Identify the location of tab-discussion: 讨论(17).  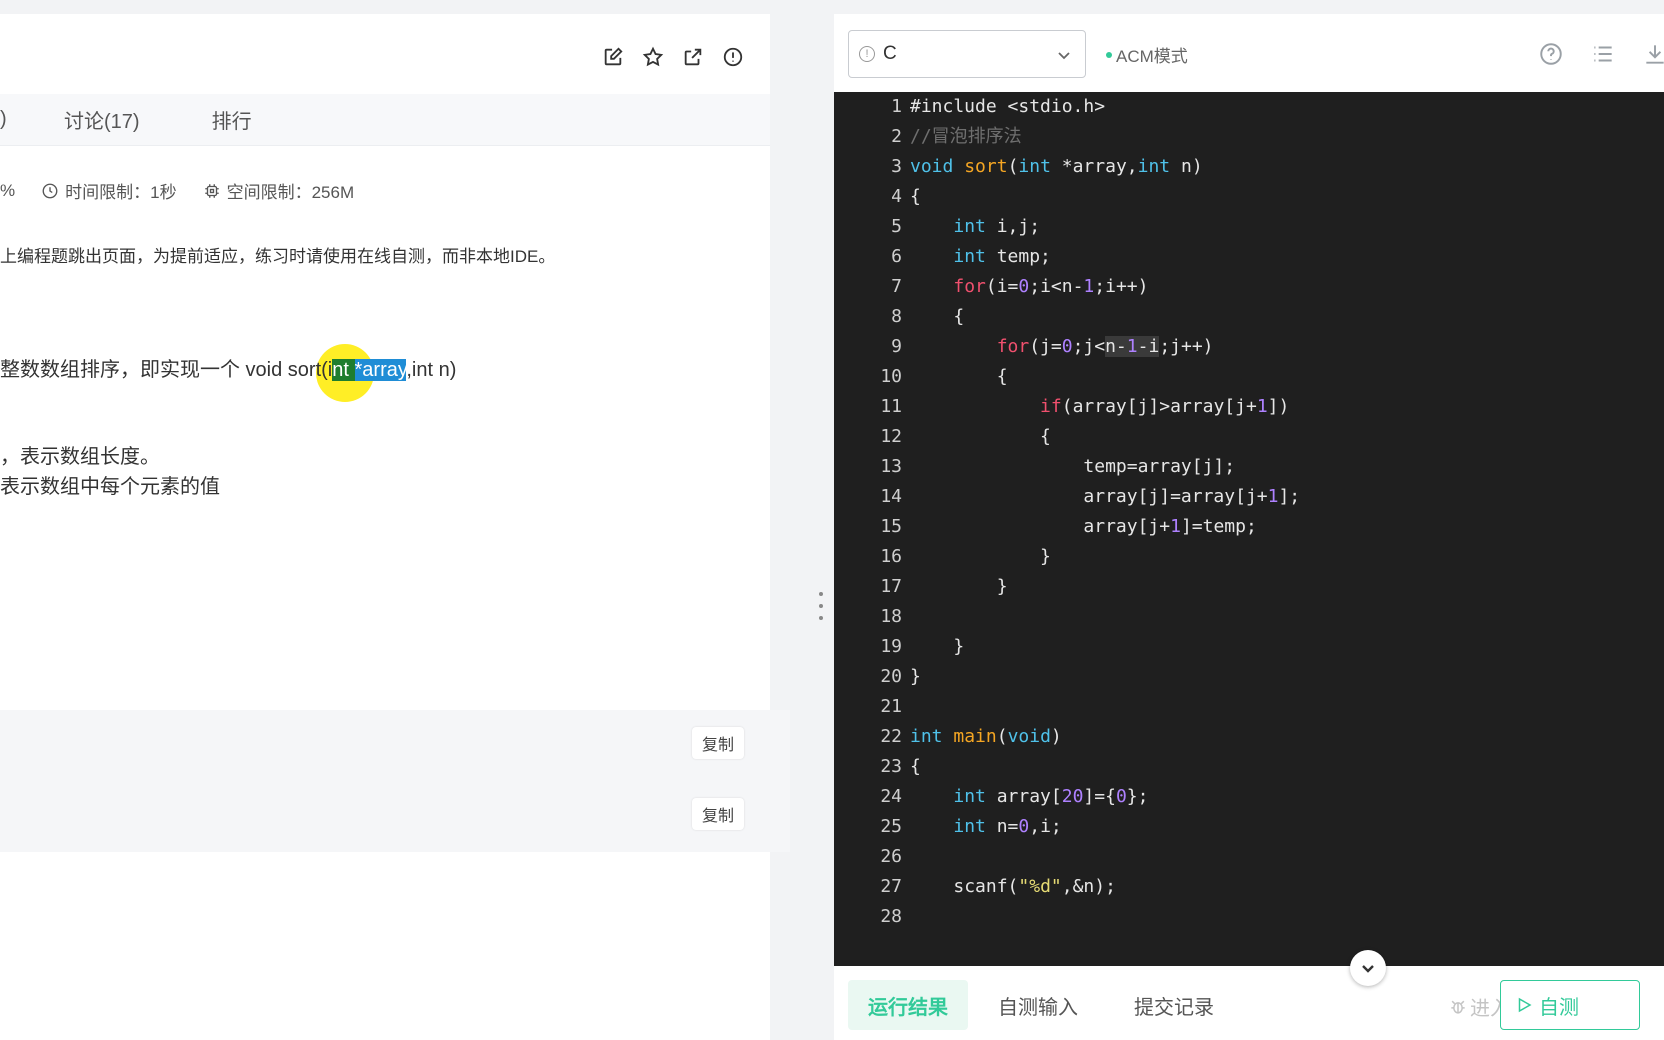
(102, 119).